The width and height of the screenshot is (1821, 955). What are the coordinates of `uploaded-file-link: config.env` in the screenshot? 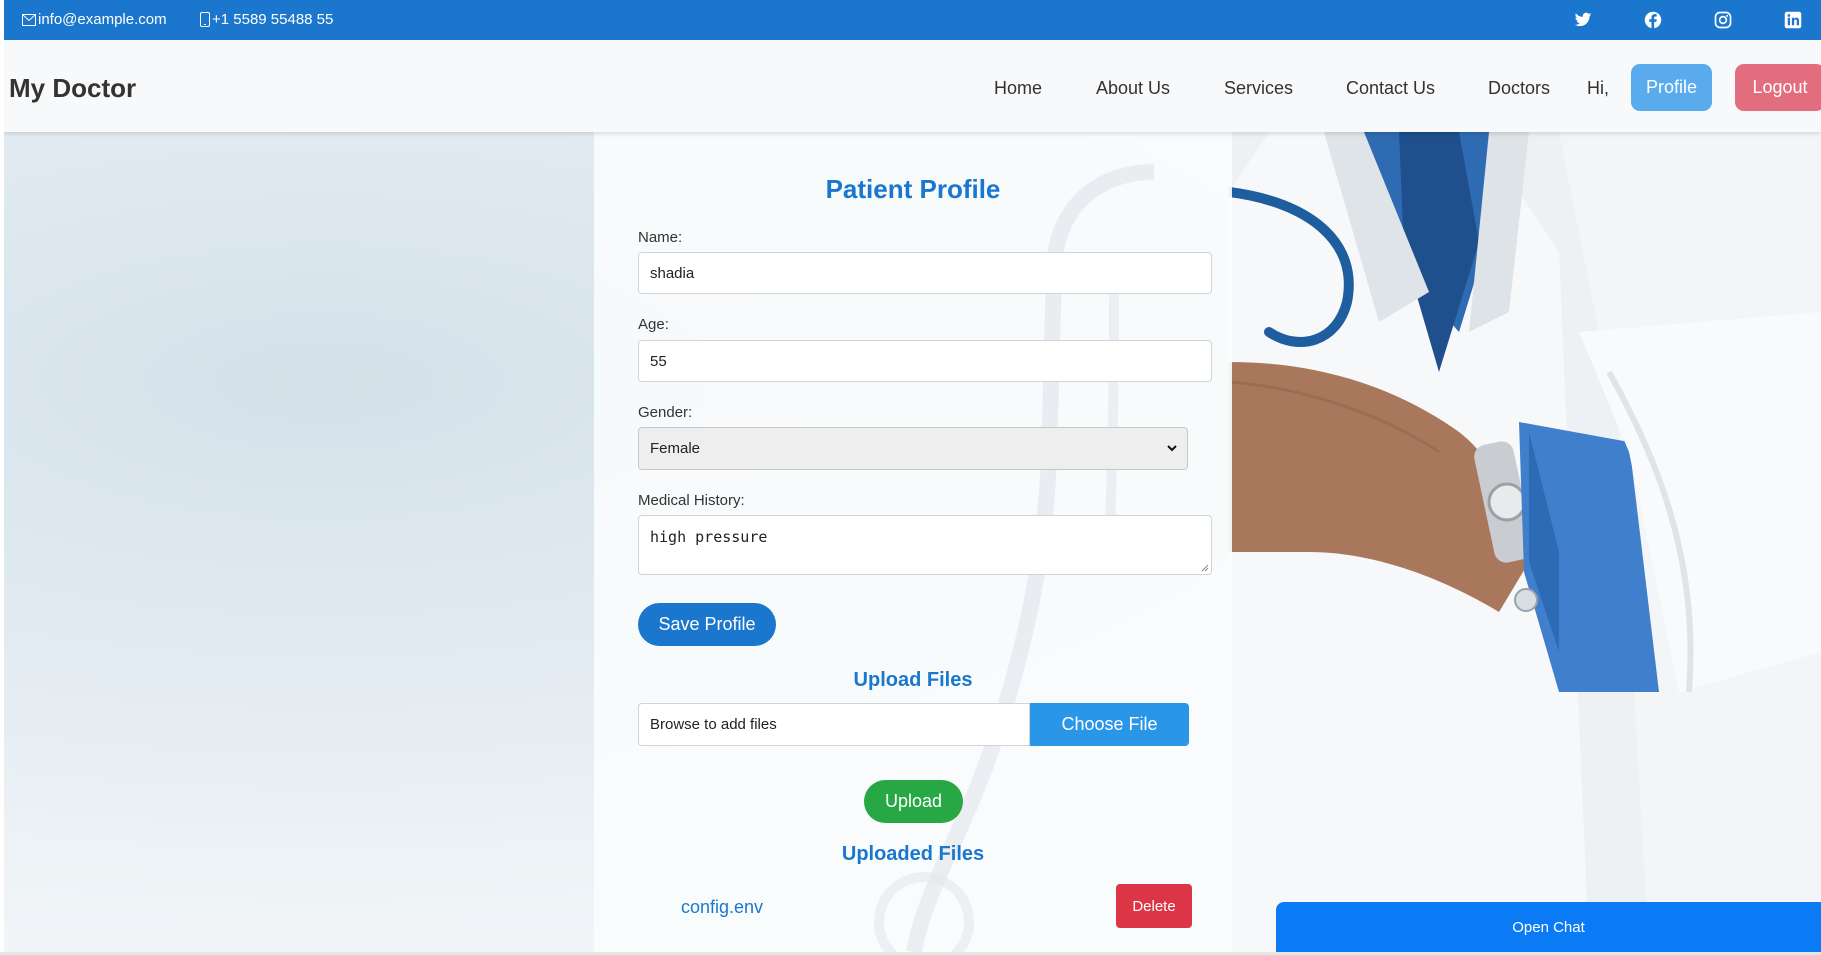 It's located at (722, 907).